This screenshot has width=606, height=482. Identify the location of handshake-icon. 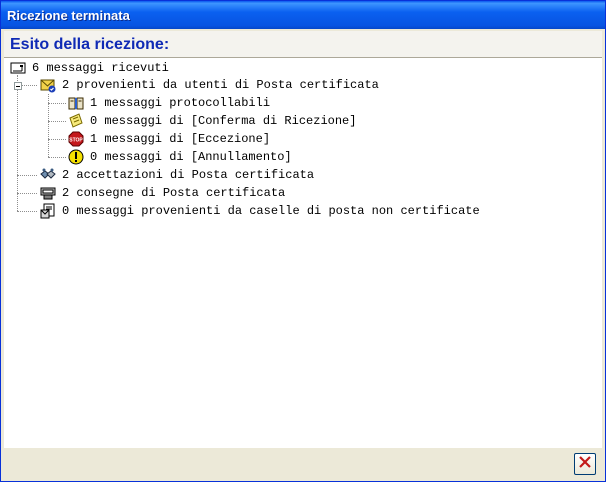
(48, 175).